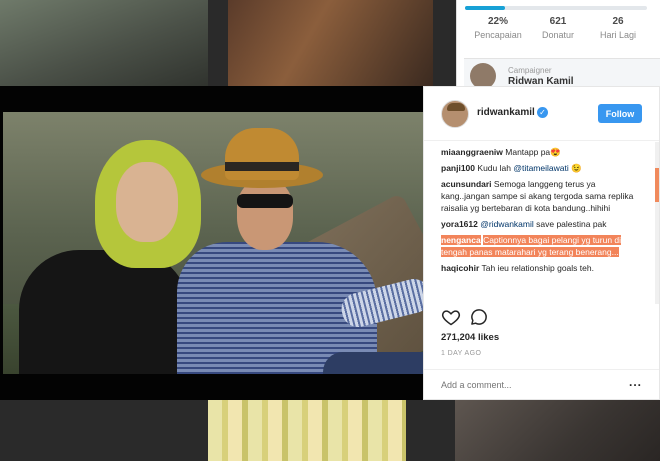 The image size is (660, 461). What do you see at coordinates (657, 185) in the screenshot?
I see `scrollbar-thumb` at bounding box center [657, 185].